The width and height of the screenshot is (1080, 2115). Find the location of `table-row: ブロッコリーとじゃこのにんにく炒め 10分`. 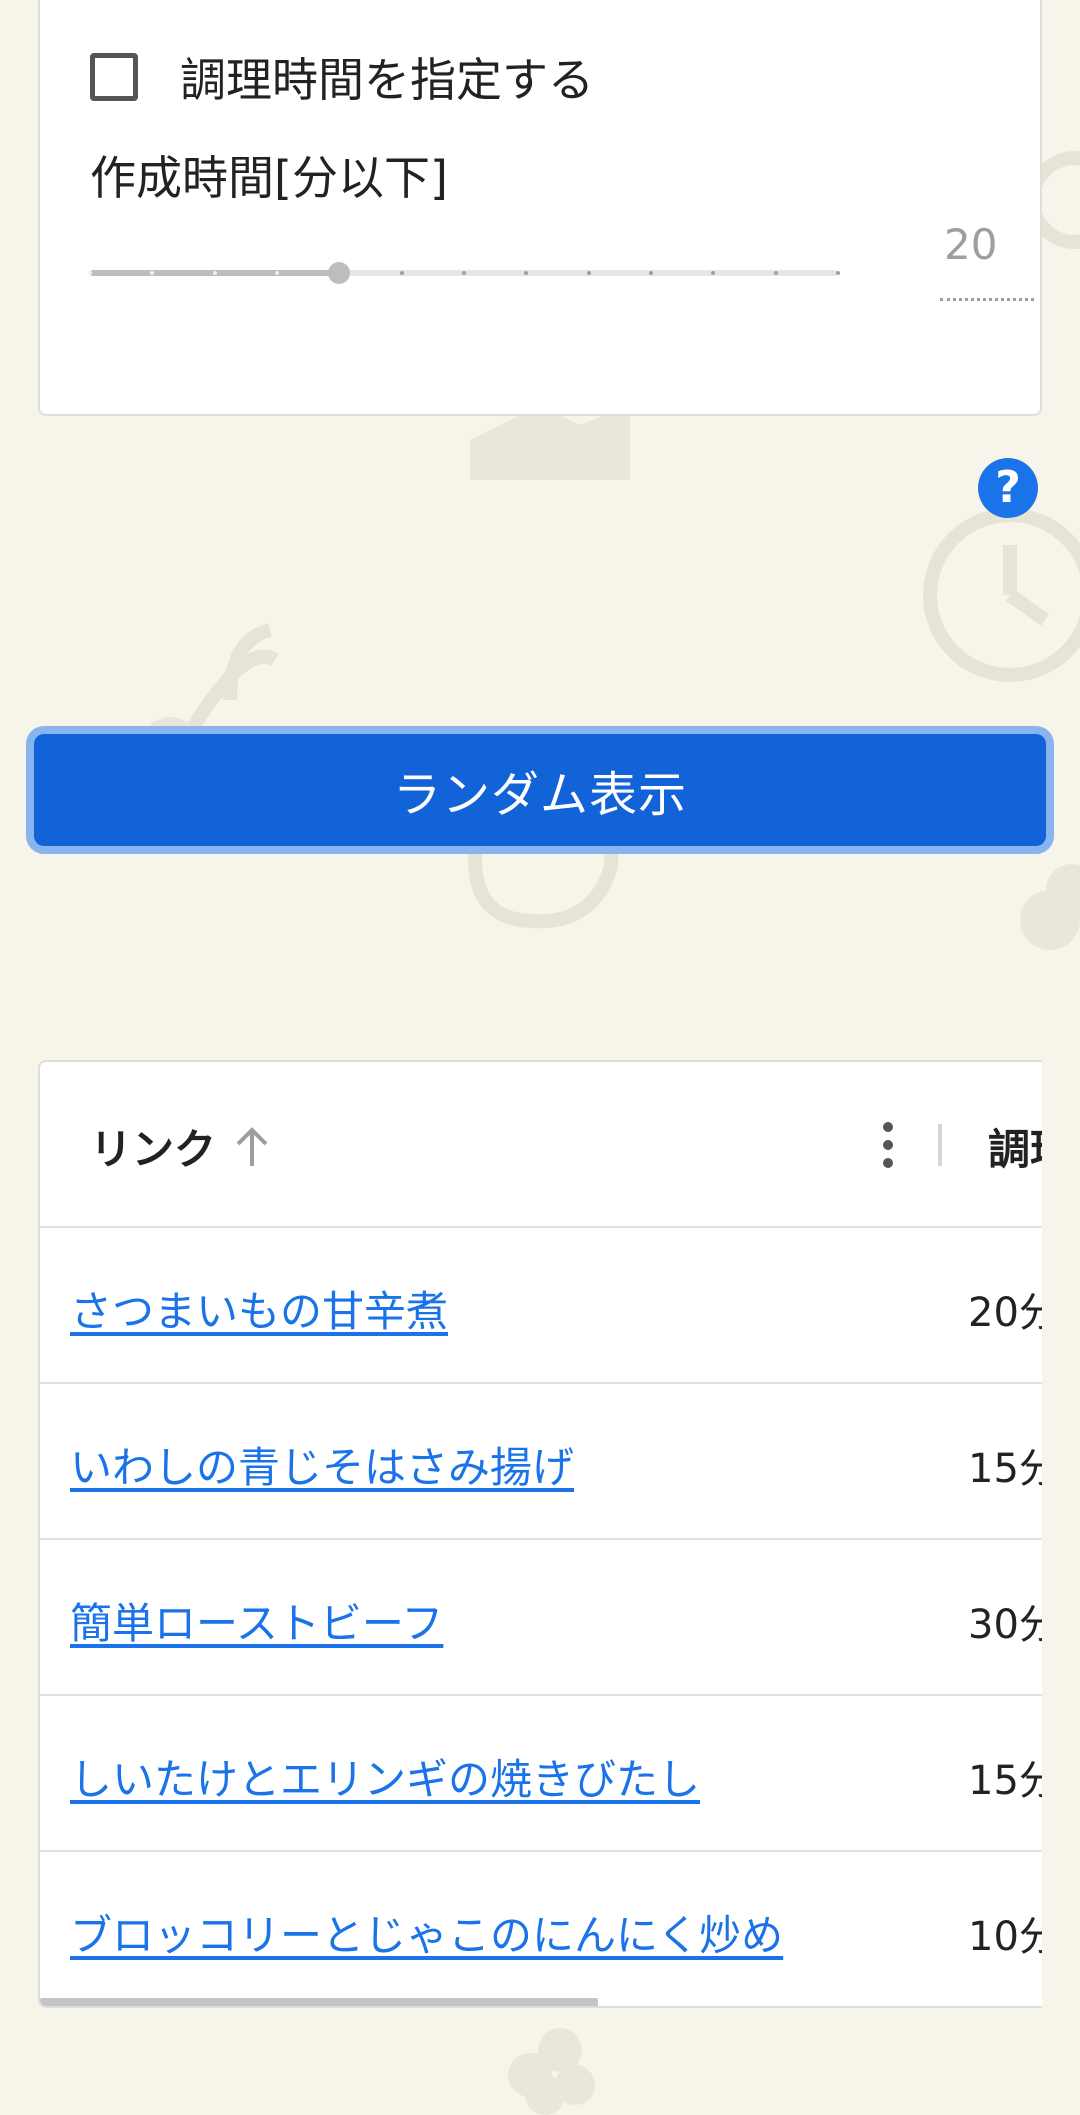

table-row: ブロッコリーとじゃこのにんにく炒め 10分 is located at coordinates (541, 1929).